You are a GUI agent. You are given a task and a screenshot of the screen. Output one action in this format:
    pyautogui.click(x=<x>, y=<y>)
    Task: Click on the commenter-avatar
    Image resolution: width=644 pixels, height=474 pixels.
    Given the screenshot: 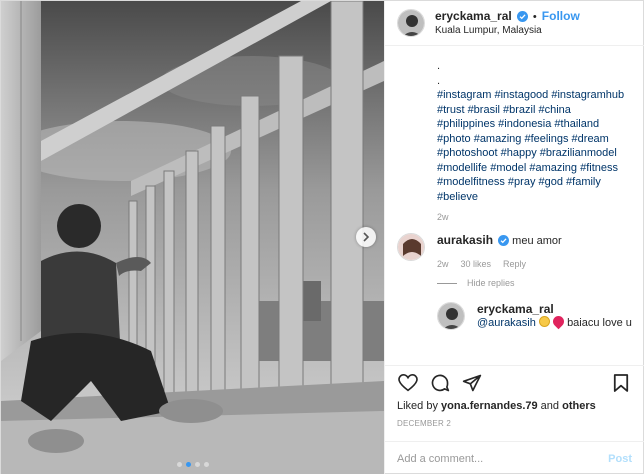 What is the action you would take?
    pyautogui.click(x=411, y=247)
    